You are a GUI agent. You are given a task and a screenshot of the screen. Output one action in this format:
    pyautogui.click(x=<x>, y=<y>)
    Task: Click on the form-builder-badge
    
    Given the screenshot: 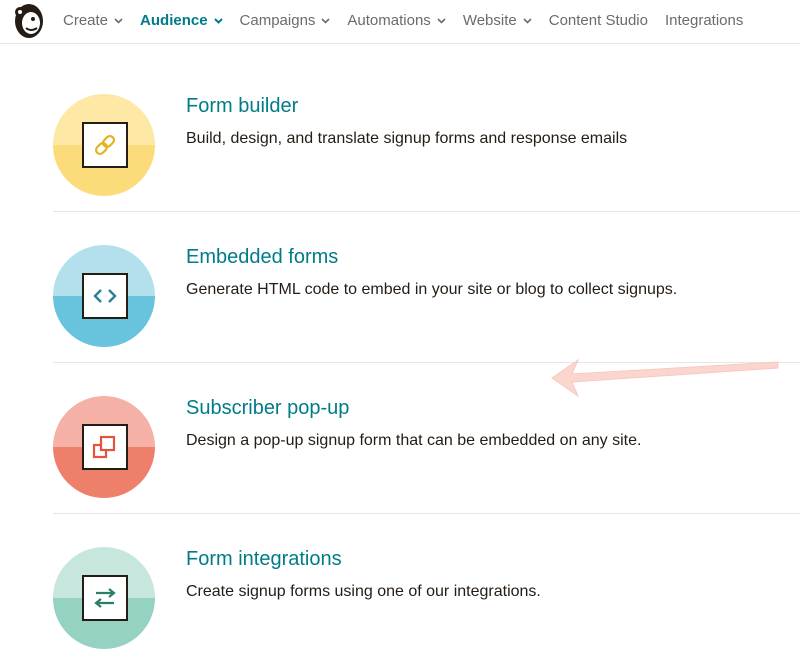 What is the action you would take?
    pyautogui.click(x=104, y=145)
    